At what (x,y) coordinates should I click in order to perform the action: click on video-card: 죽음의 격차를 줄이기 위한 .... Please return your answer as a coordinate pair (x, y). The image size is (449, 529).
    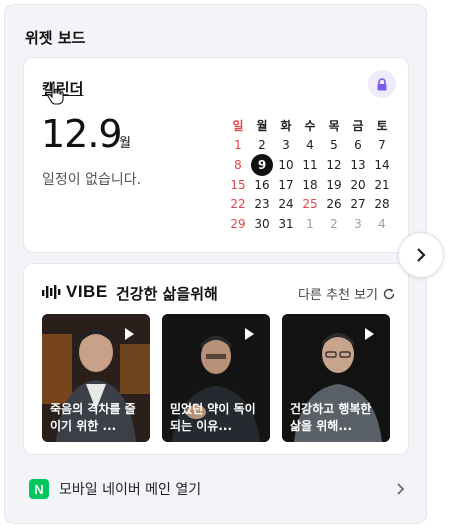
    Looking at the image, I should click on (96, 378).